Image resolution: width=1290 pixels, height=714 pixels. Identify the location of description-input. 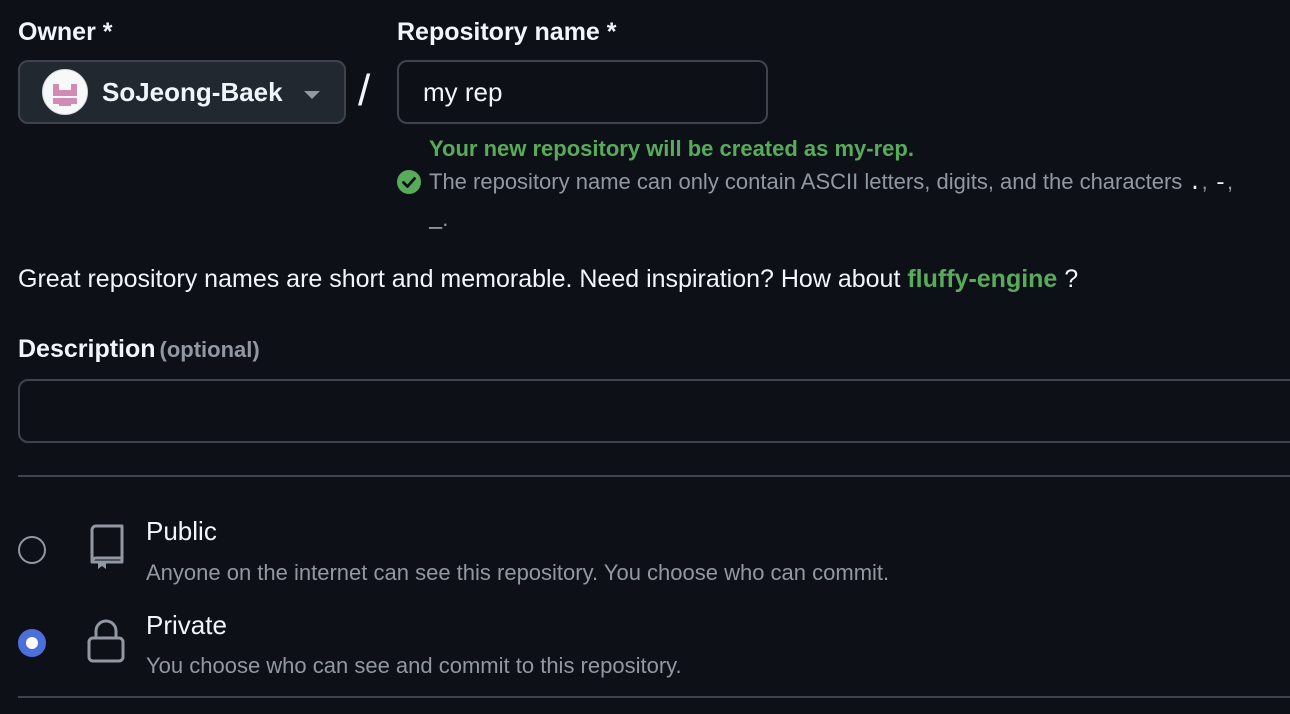
(654, 411).